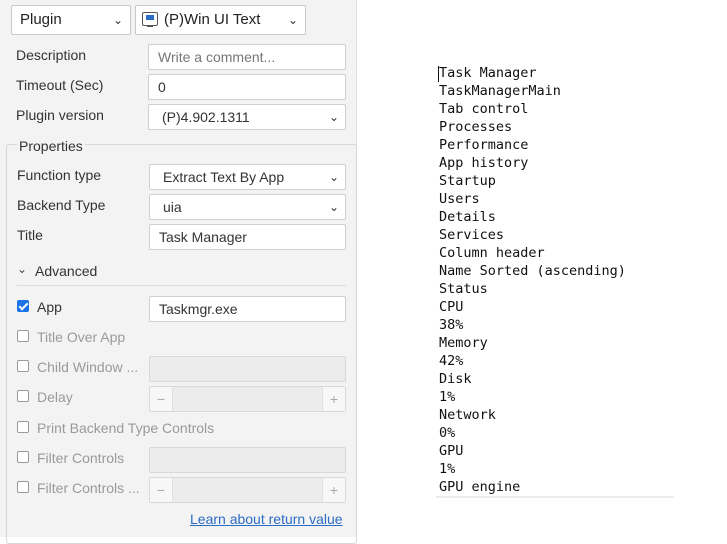 The width and height of the screenshot is (727, 544). Describe the element at coordinates (484, 163) in the screenshot. I see `output-line: App history` at that location.